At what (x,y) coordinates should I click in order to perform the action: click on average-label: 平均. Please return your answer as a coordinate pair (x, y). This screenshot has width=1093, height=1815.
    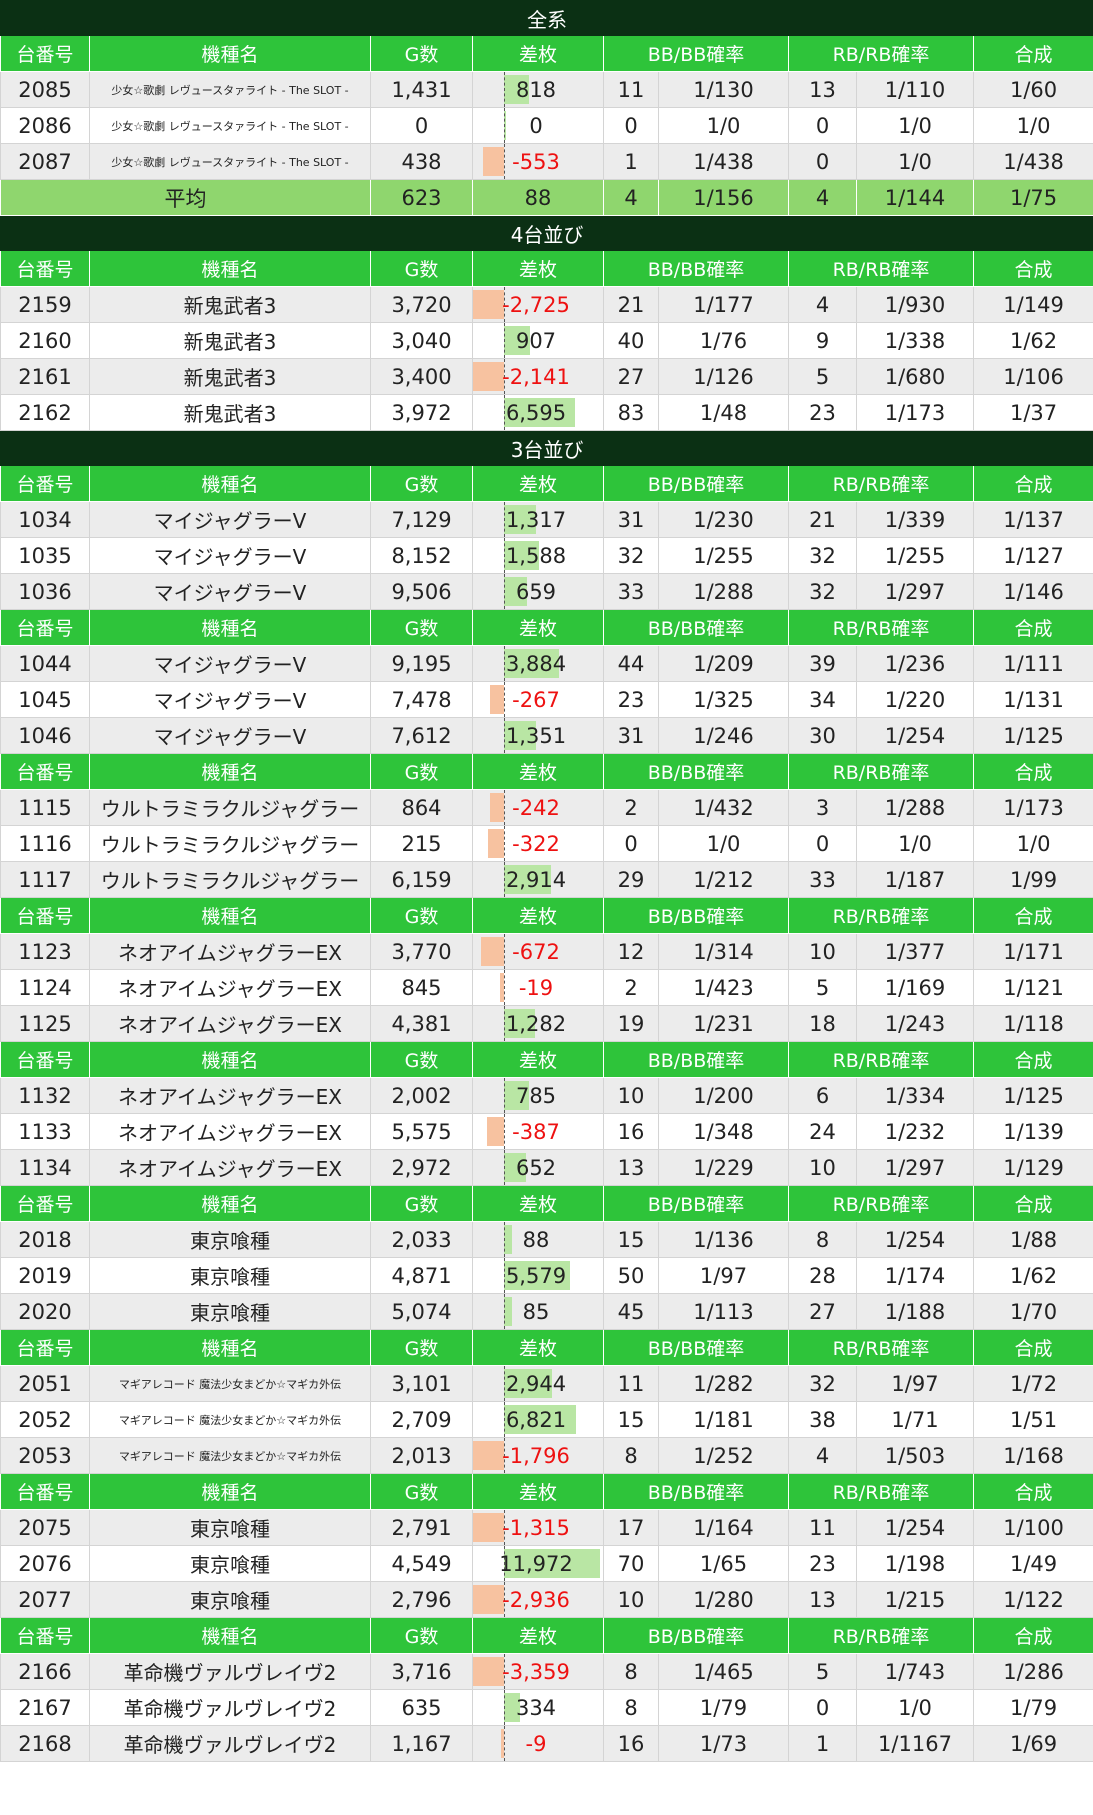
    Looking at the image, I should click on (185, 197).